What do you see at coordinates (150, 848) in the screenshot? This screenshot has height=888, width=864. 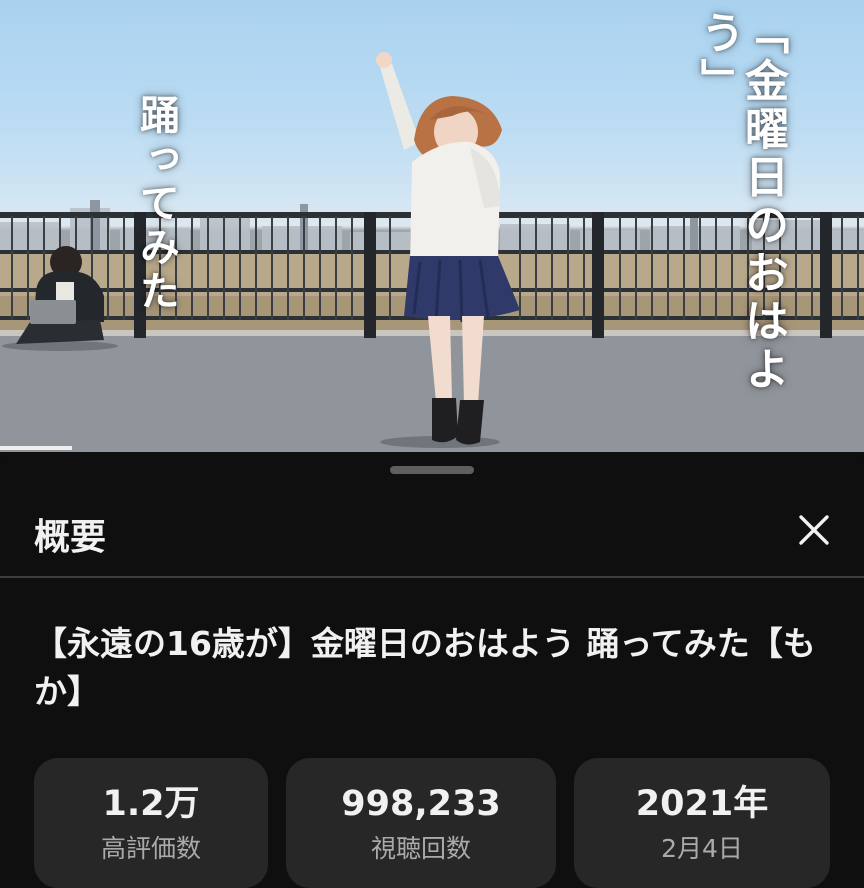 I see `likes-label: 高評価数` at bounding box center [150, 848].